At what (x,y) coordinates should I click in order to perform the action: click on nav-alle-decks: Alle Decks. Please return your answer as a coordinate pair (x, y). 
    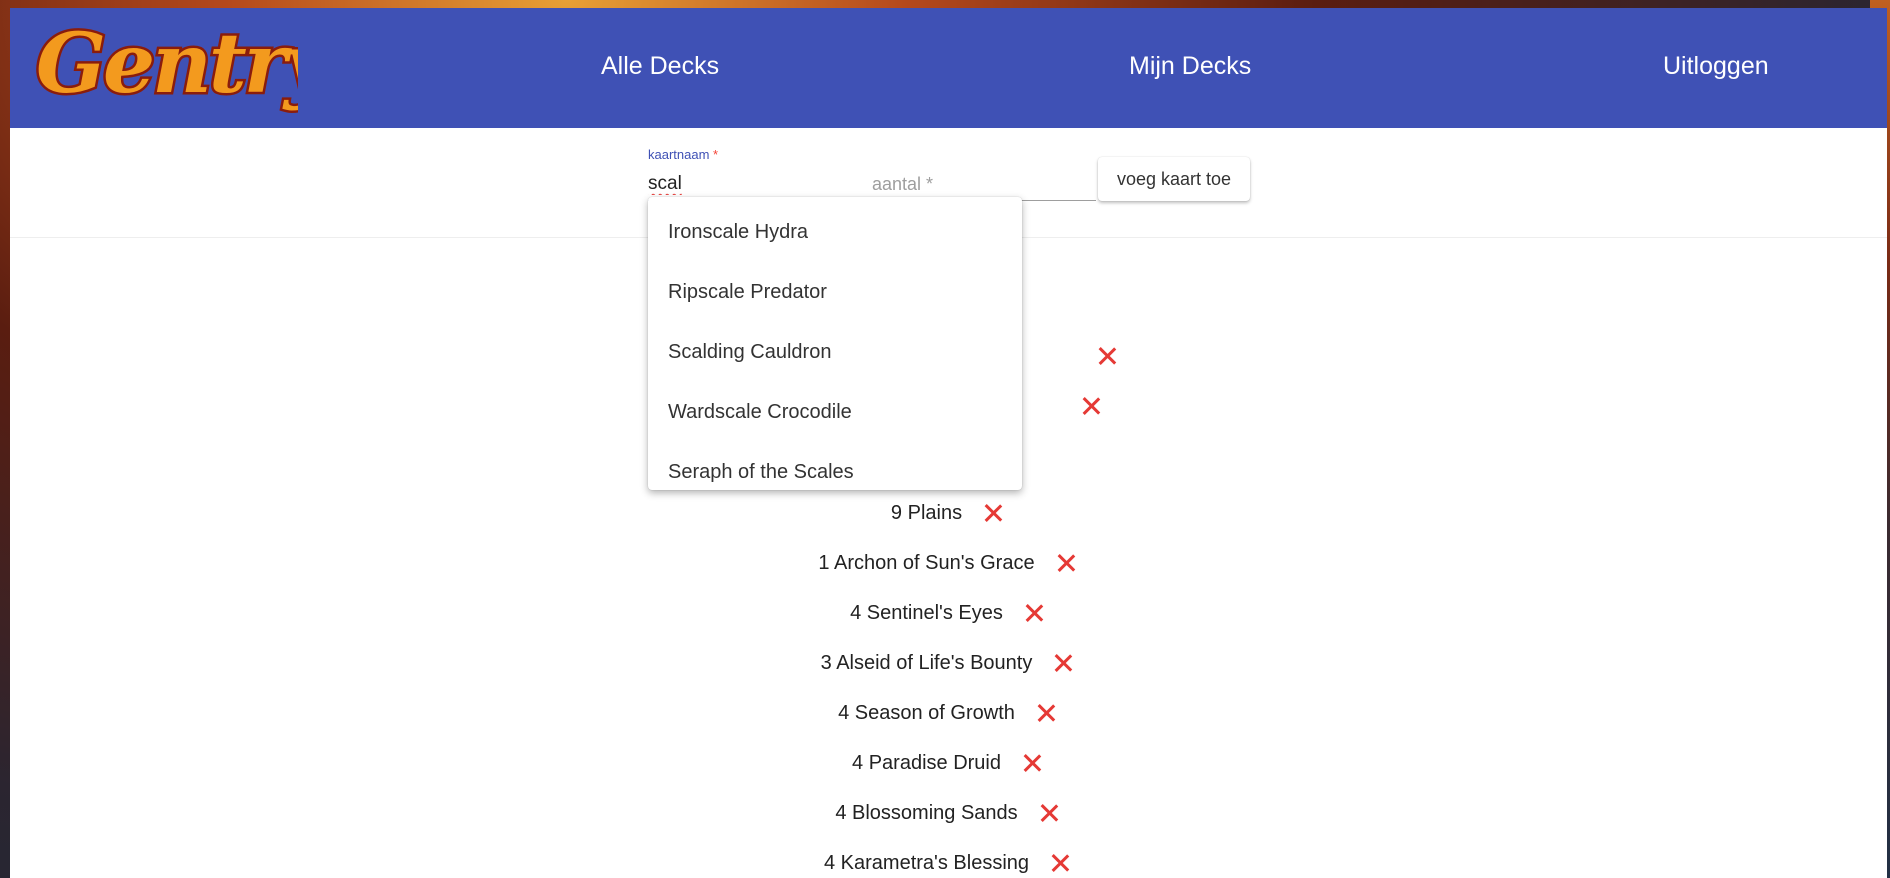
    Looking at the image, I should click on (660, 66).